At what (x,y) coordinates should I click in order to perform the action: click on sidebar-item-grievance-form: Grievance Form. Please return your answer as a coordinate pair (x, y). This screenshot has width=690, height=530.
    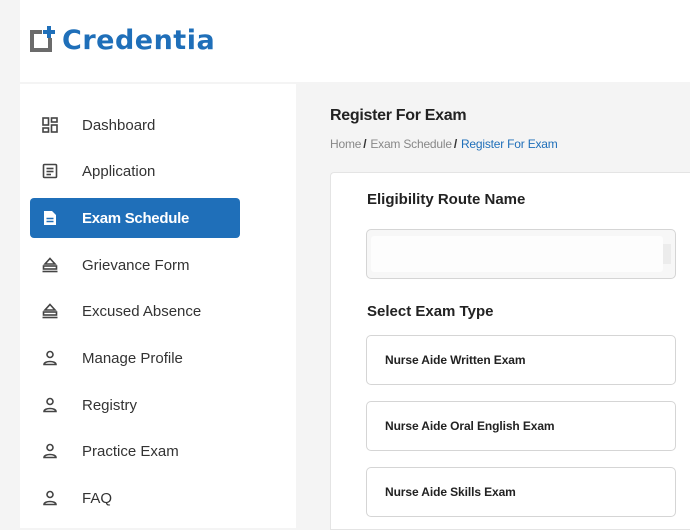
    Looking at the image, I should click on (135, 265).